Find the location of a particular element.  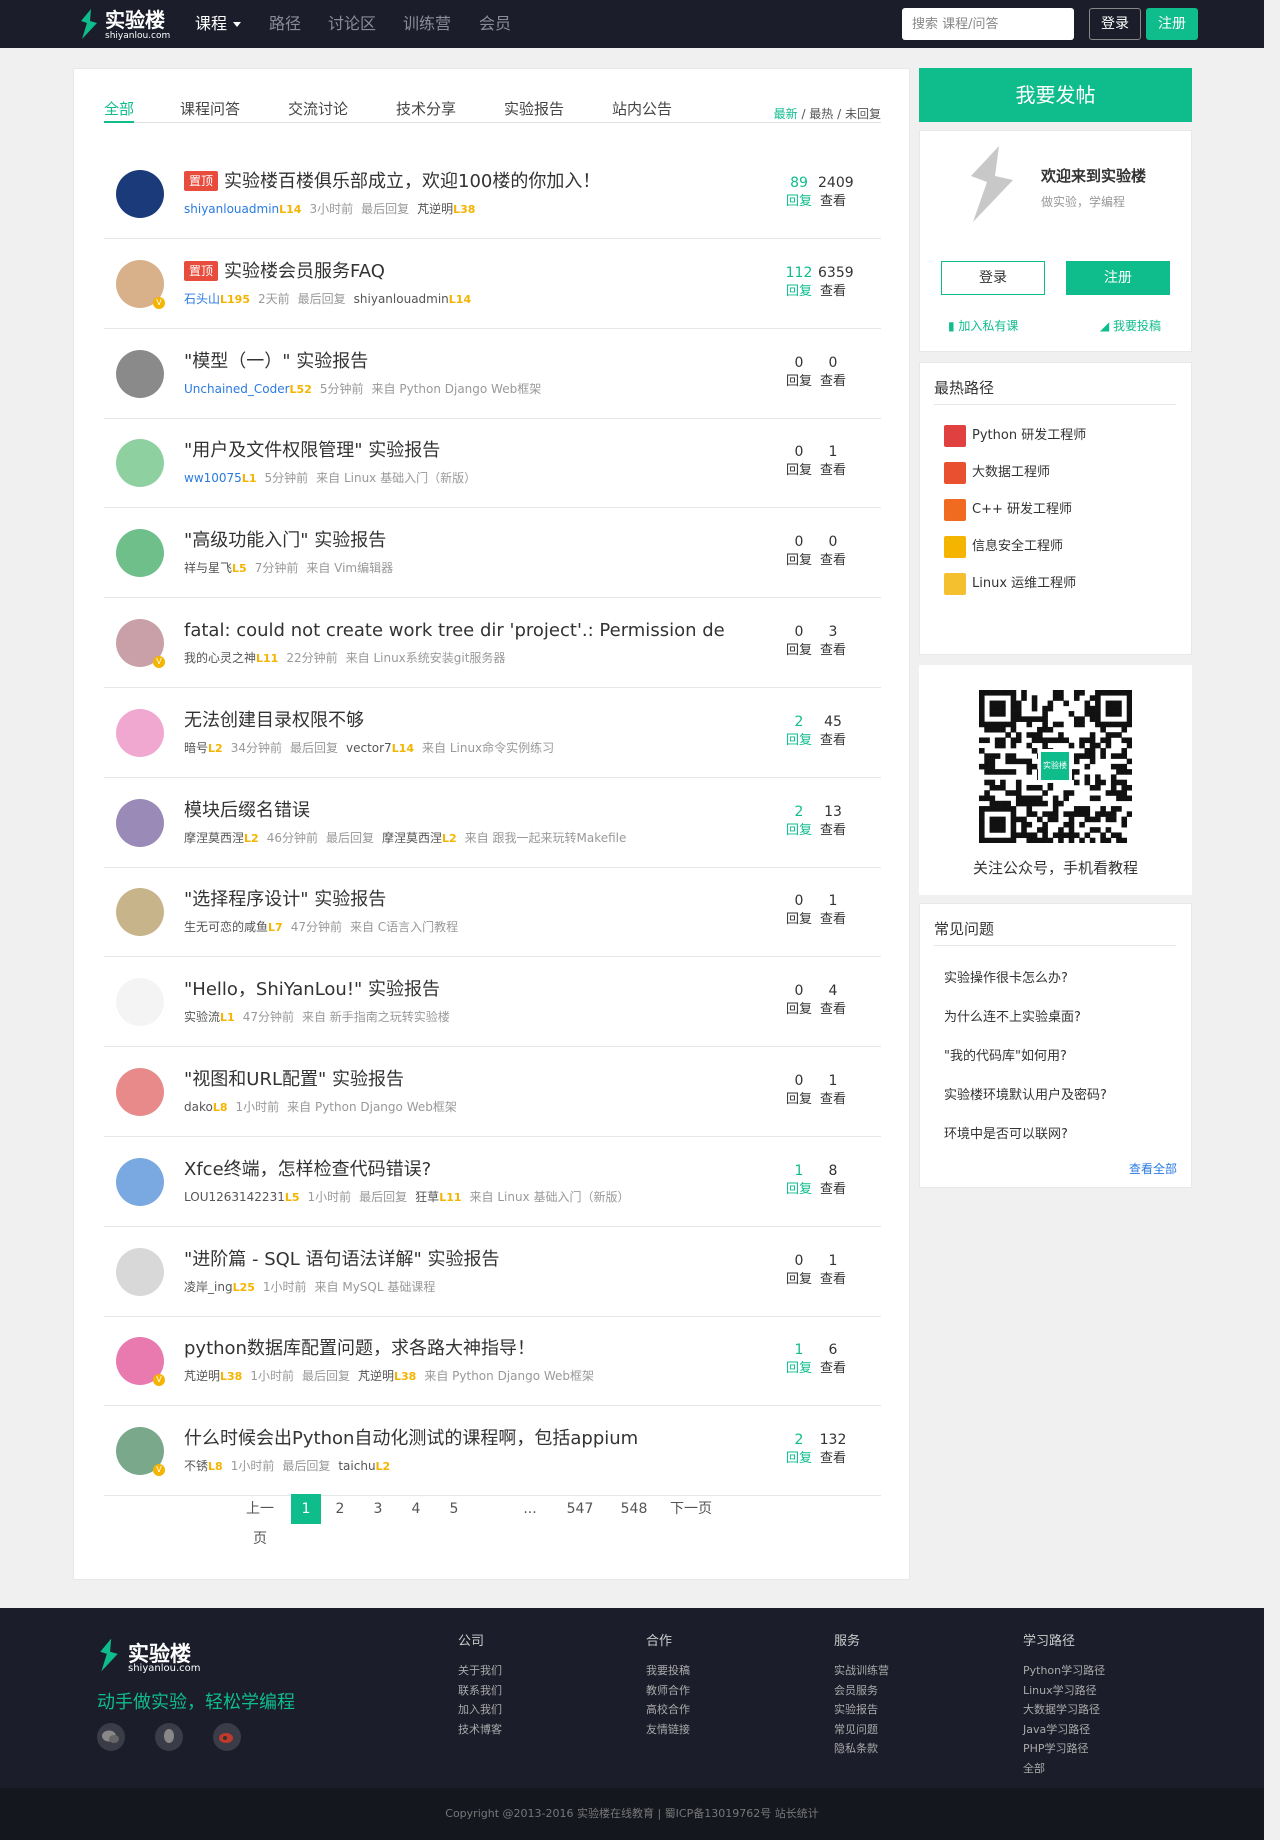

sidebar-register-button: 注册 is located at coordinates (1118, 278).